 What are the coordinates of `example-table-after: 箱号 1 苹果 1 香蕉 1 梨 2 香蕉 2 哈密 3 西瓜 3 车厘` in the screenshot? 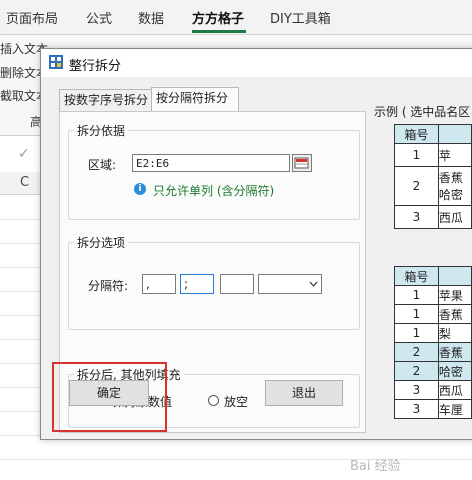 It's located at (433, 342).